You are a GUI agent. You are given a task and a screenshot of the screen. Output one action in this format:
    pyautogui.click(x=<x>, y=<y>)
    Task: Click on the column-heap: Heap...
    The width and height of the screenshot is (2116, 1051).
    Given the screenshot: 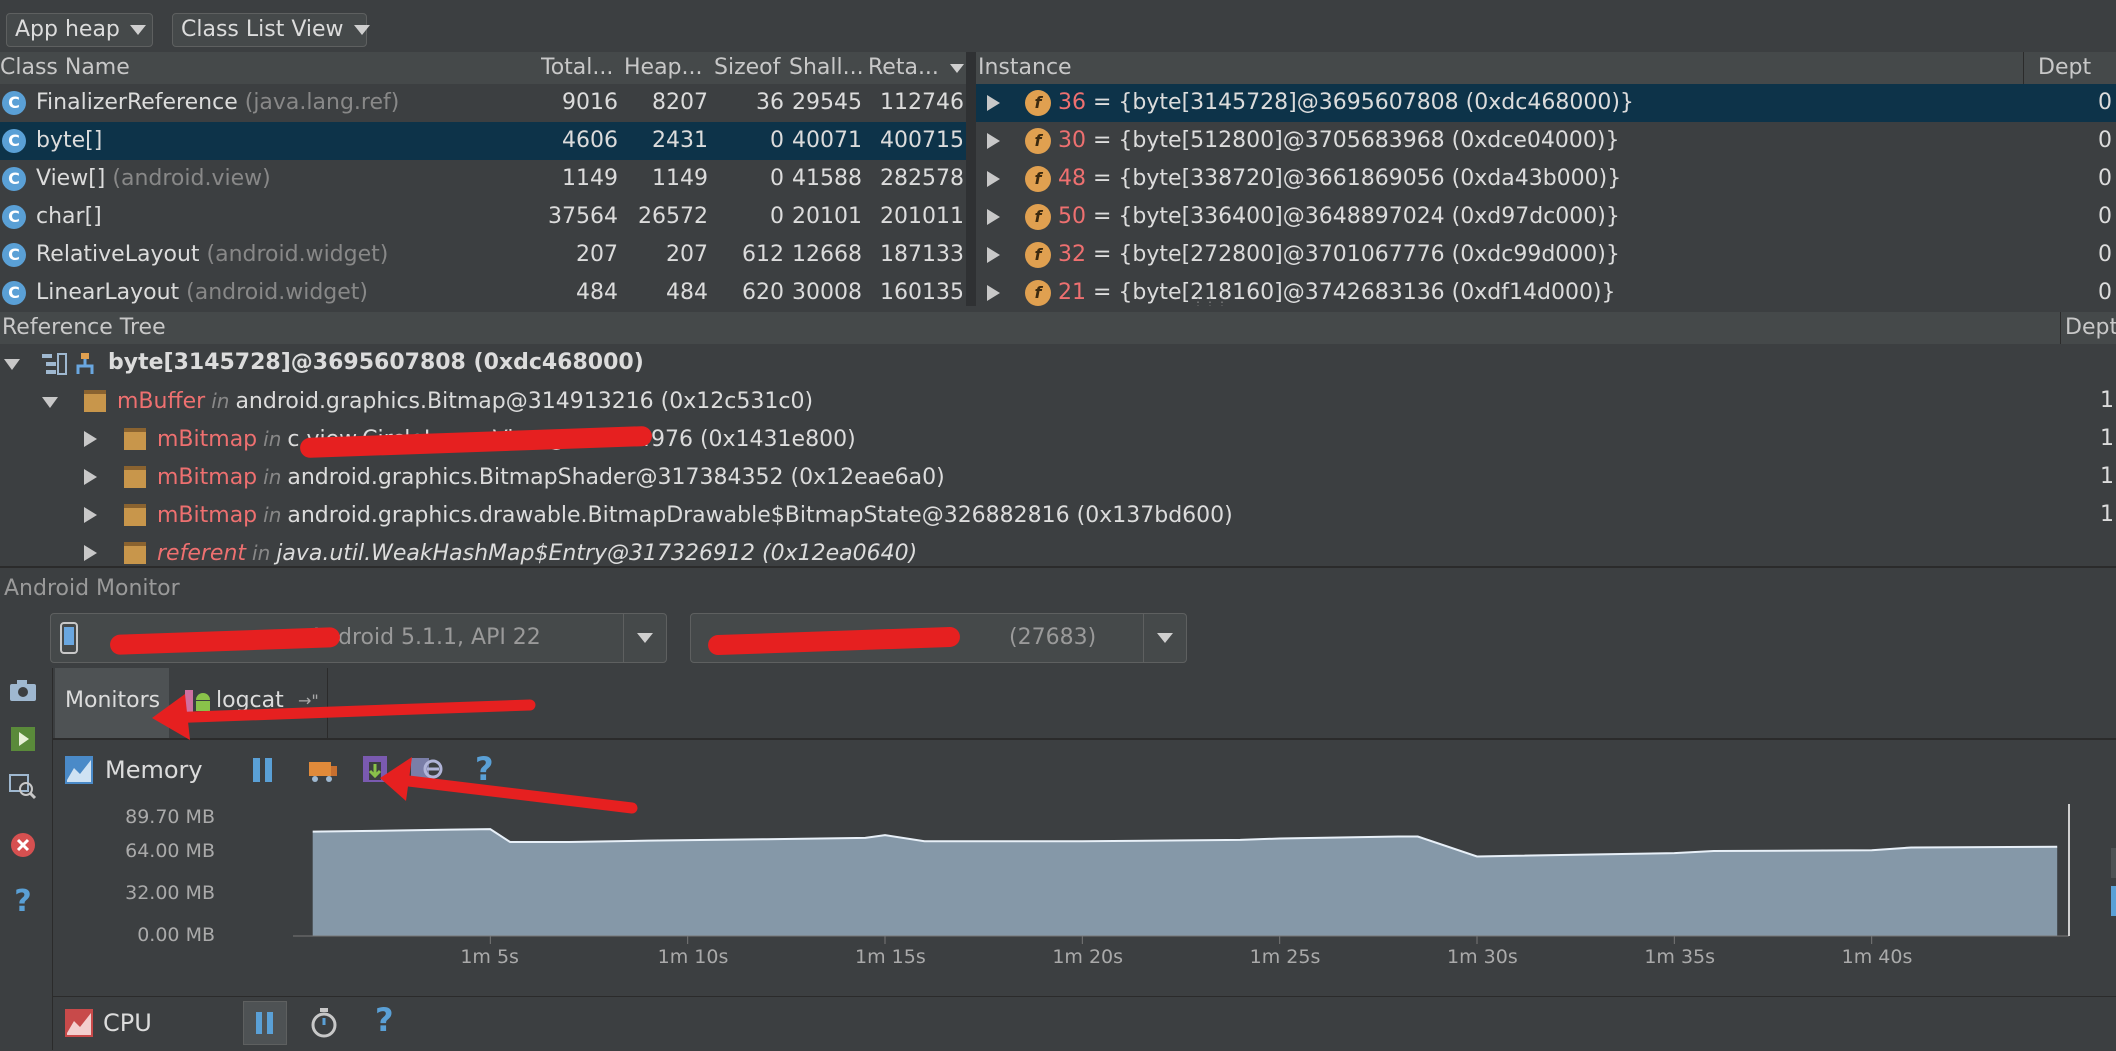 What is the action you would take?
    pyautogui.click(x=667, y=68)
    